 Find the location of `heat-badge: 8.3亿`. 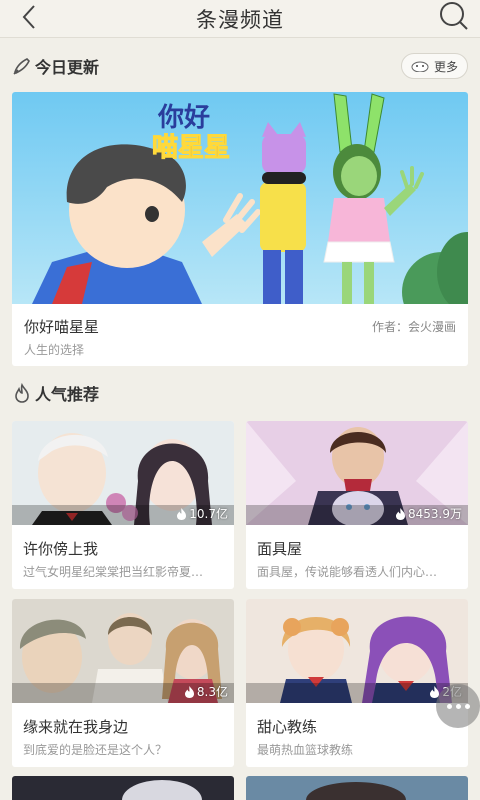

heat-badge: 8.3亿 is located at coordinates (206, 691).